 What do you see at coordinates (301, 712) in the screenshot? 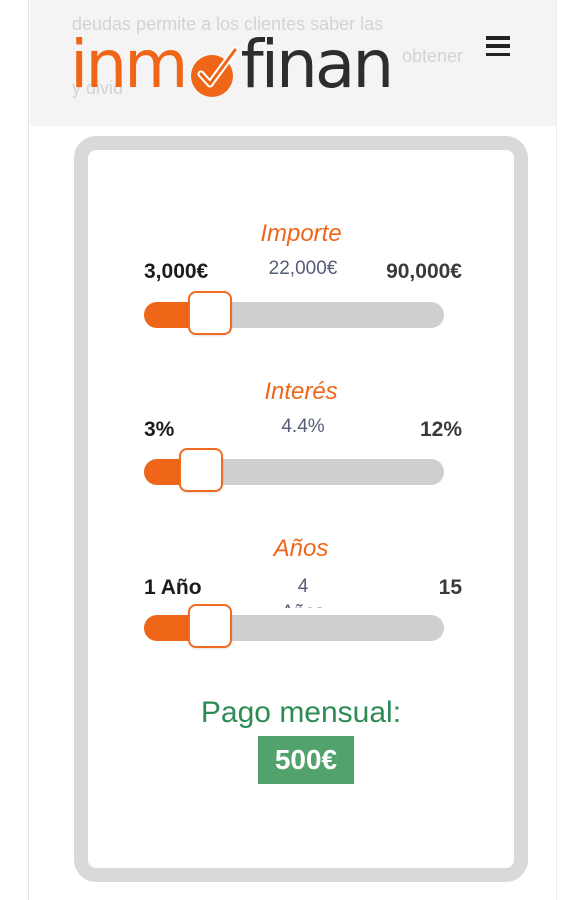
I see `monthly-payment-label: Pago mensual:` at bounding box center [301, 712].